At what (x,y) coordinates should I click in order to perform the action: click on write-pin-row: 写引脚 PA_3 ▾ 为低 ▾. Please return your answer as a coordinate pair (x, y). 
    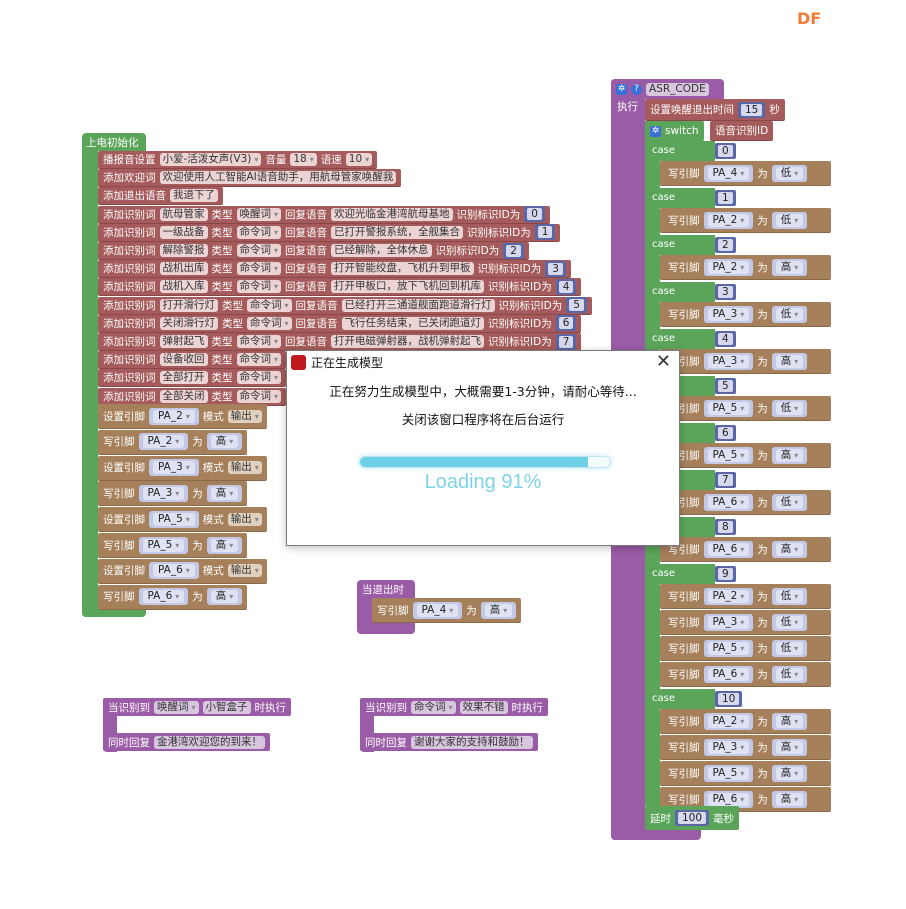
    Looking at the image, I should click on (745, 314).